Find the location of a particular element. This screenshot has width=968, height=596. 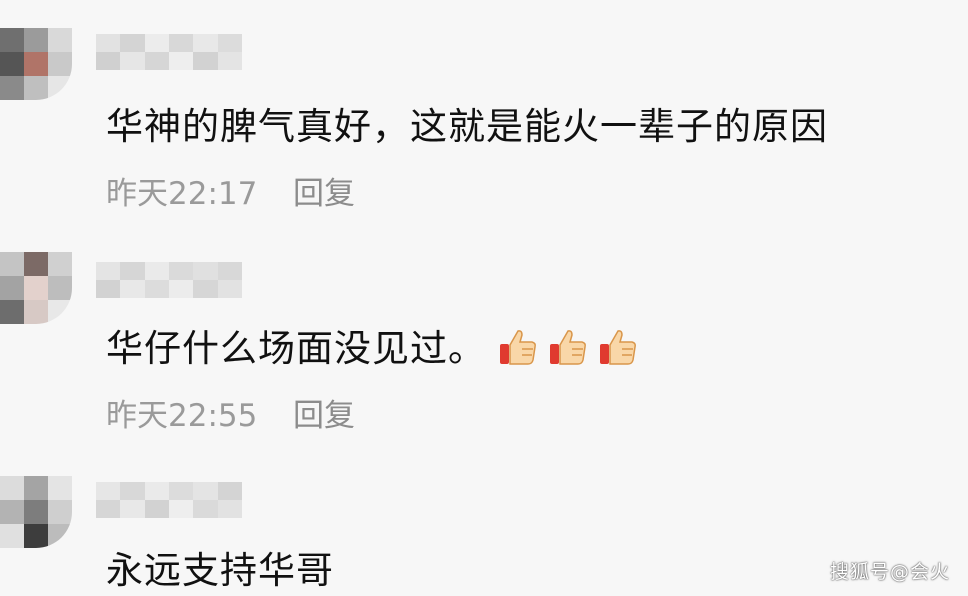

comment-meta: 昨天22:55 回复 is located at coordinates (230, 412).